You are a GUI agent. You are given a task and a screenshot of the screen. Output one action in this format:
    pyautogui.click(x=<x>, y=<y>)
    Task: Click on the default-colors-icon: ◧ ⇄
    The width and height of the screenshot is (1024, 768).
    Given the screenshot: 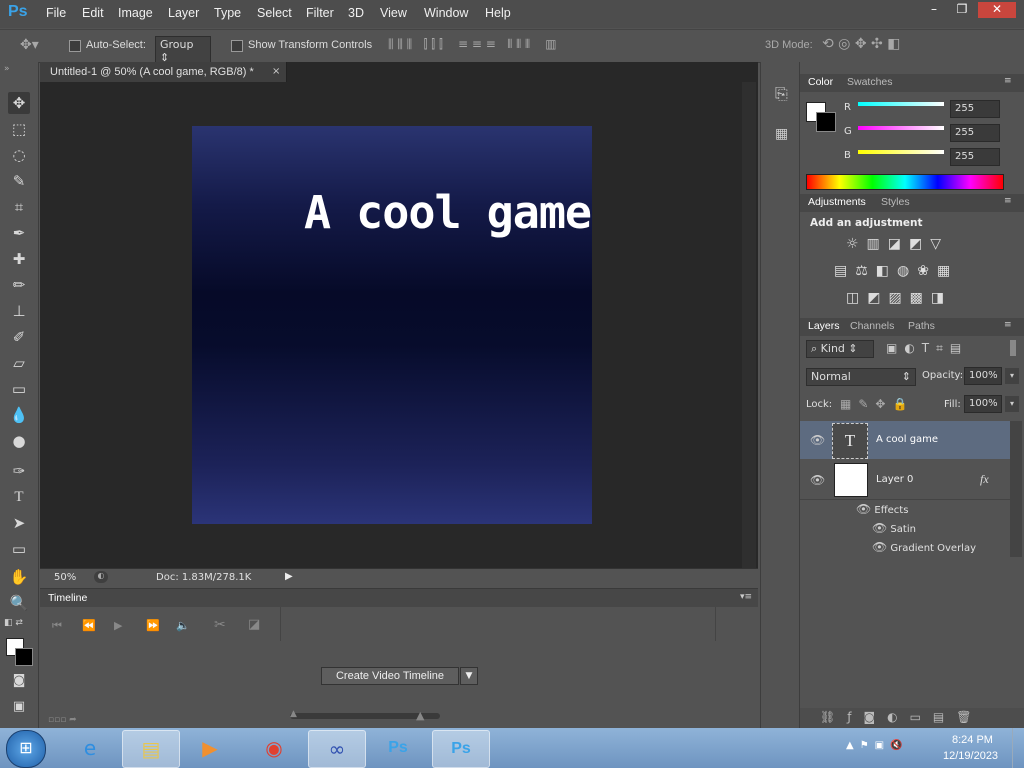 What is the action you would take?
    pyautogui.click(x=18, y=624)
    